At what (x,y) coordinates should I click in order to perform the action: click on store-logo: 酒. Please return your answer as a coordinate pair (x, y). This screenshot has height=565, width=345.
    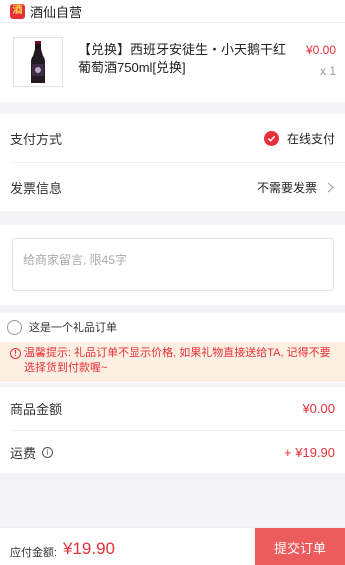
    Looking at the image, I should click on (17, 11).